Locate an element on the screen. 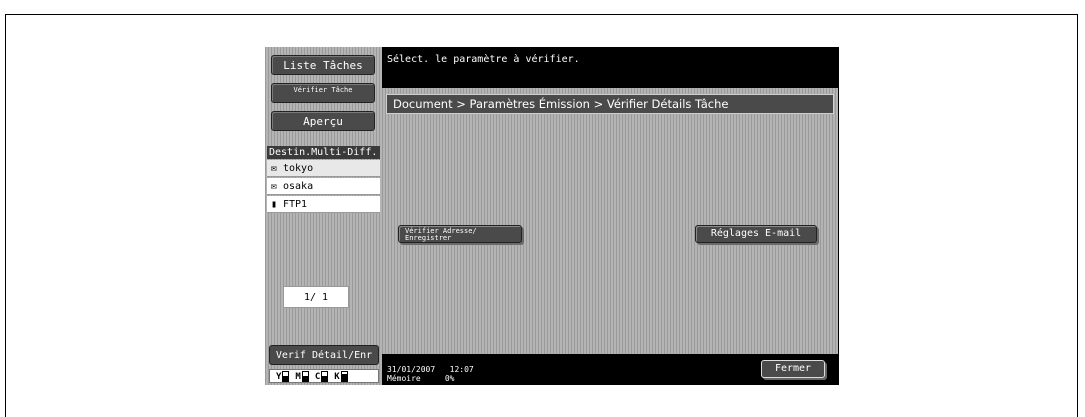 Image resolution: width=1085 pixels, height=417 pixels. verifier-adresse-line2: Enregistrer is located at coordinates (428, 238).